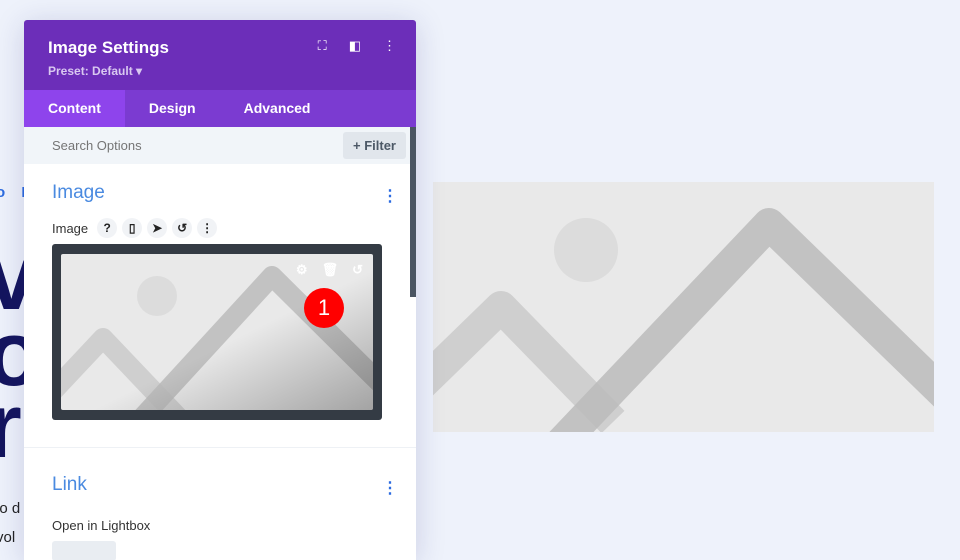 The width and height of the screenshot is (960, 560). I want to click on preset-dropdown: Preset: Default ▾, so click(220, 71).